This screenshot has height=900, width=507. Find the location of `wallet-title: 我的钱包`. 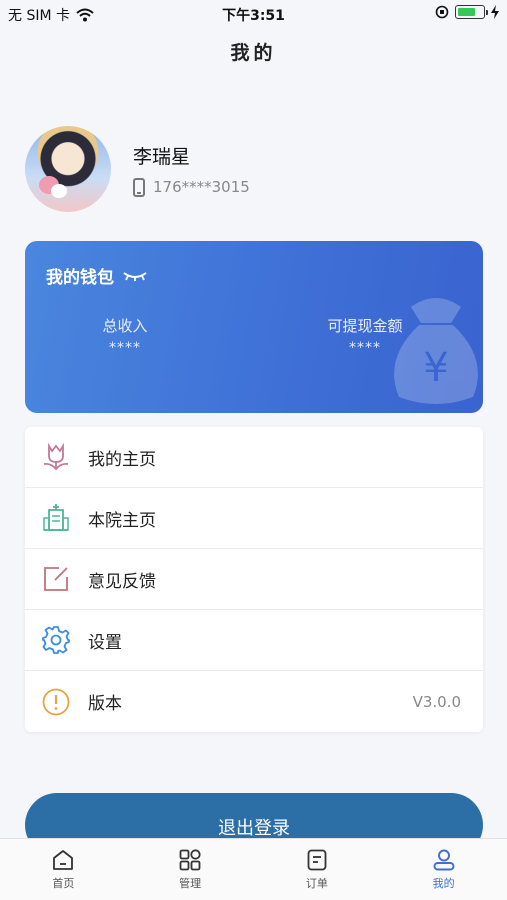

wallet-title: 我的钱包 is located at coordinates (80, 278).